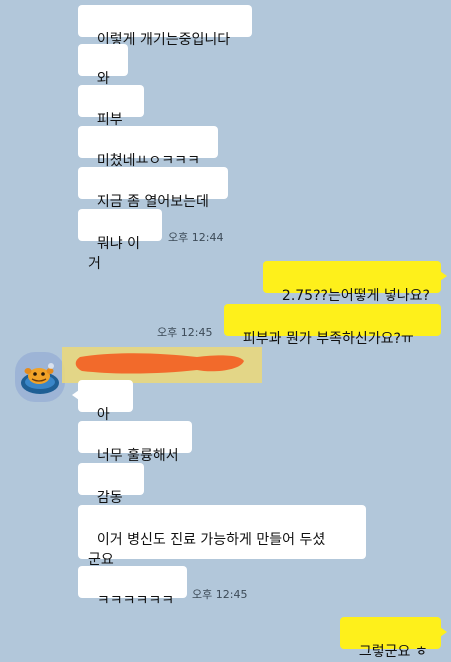  What do you see at coordinates (393, 652) in the screenshot?
I see `message-text: 그렇군요 ㅎ` at bounding box center [393, 652].